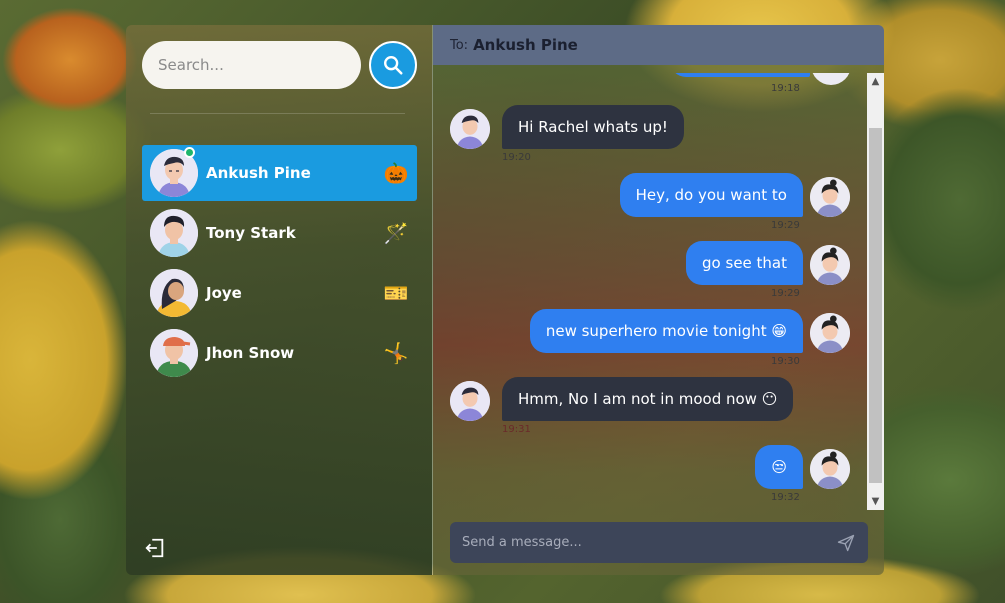  Describe the element at coordinates (396, 173) in the screenshot. I see `pumpkin-icon: 🎃` at that location.